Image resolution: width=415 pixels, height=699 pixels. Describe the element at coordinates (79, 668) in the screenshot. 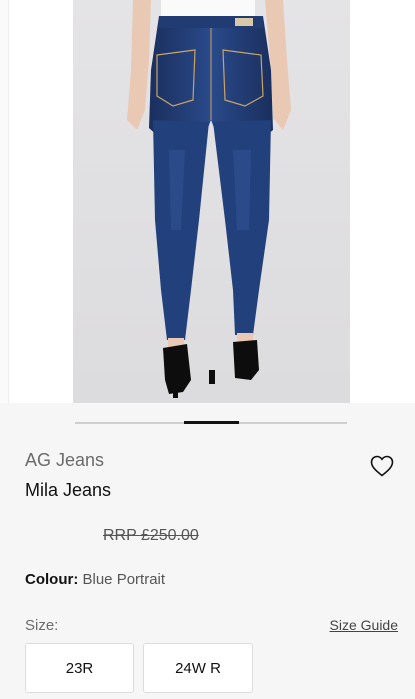

I see `size-option-23r: 23R` at that location.